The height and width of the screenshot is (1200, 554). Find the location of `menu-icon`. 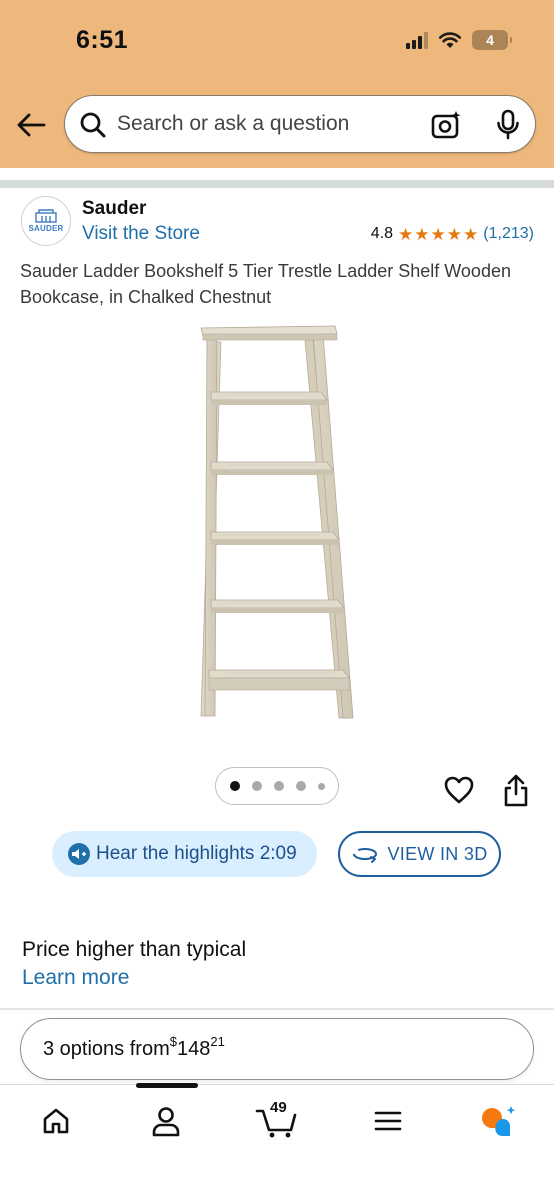

menu-icon is located at coordinates (388, 1121).